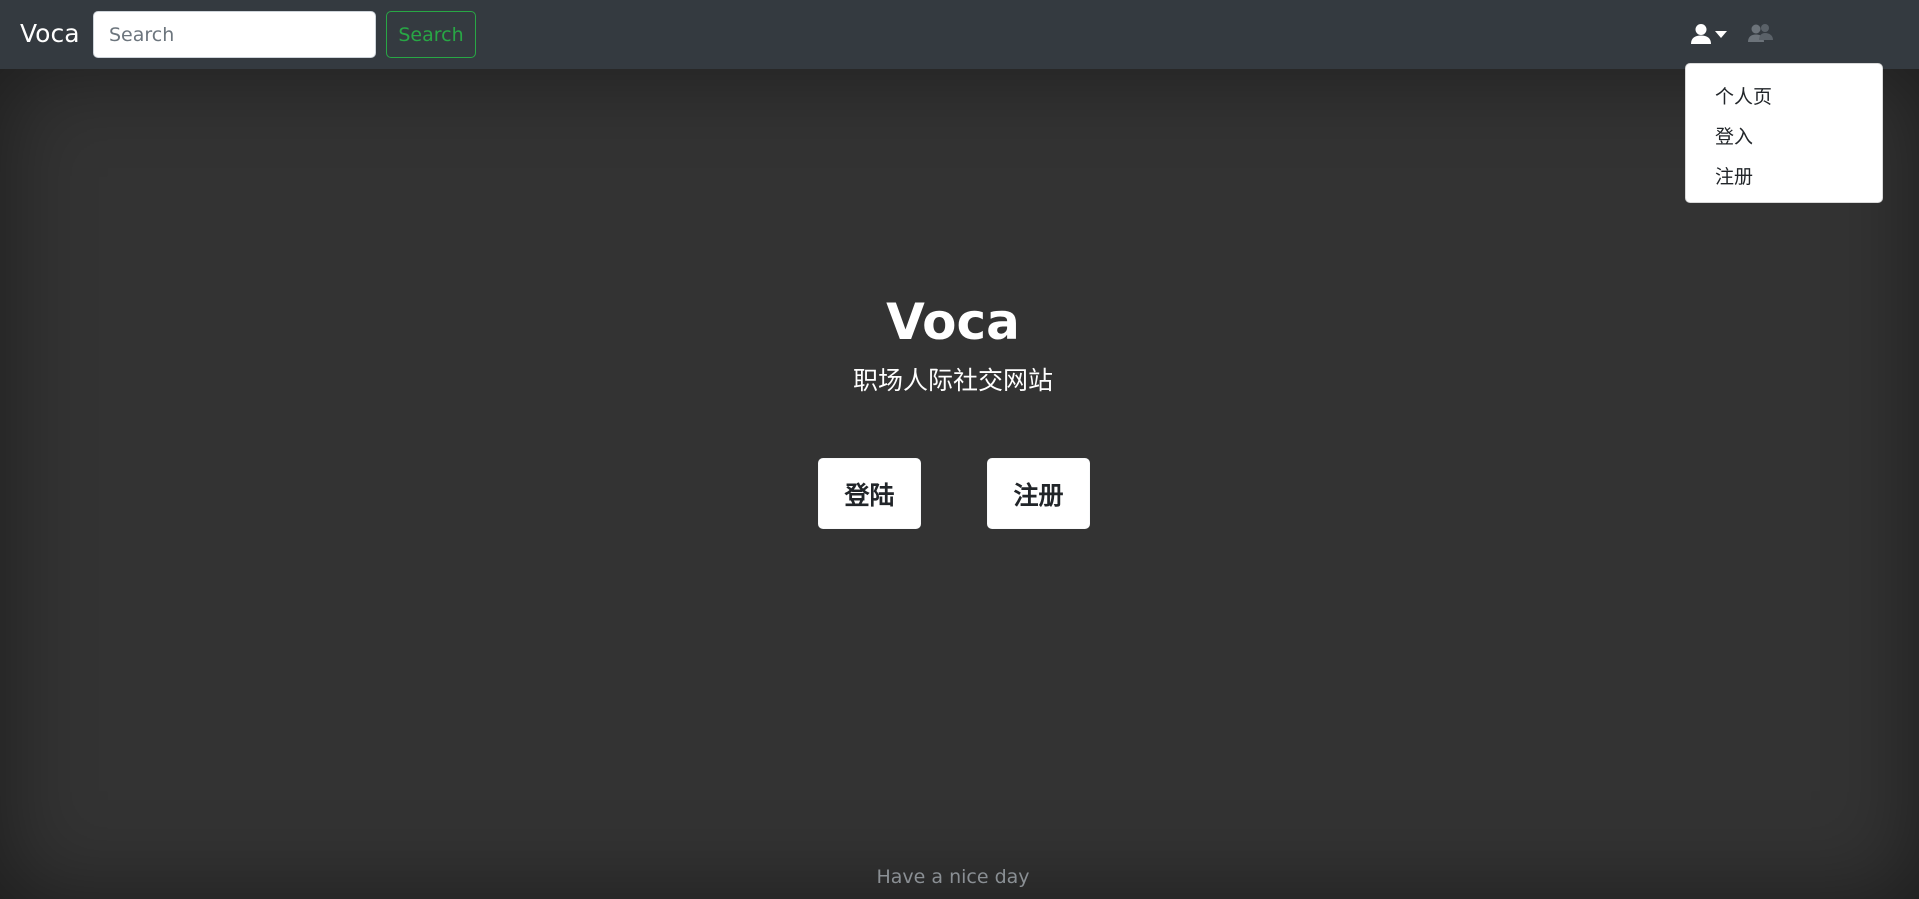 This screenshot has width=1919, height=899. Describe the element at coordinates (1721, 34) in the screenshot. I see `caret-down-icon` at that location.